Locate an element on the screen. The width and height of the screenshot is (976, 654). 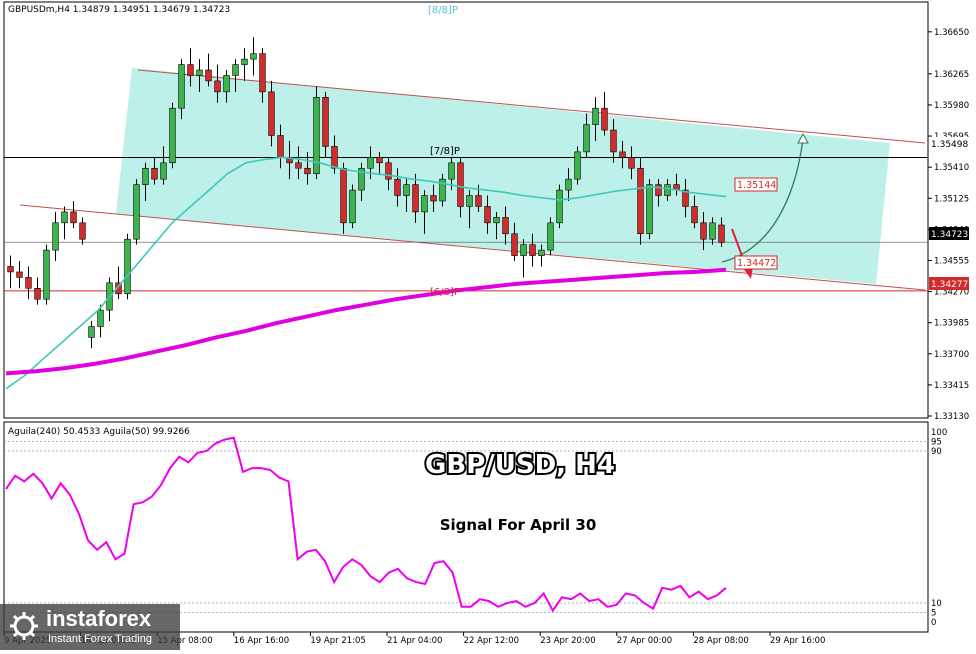
indicator-tick-label: 100 is located at coordinates (939, 433).